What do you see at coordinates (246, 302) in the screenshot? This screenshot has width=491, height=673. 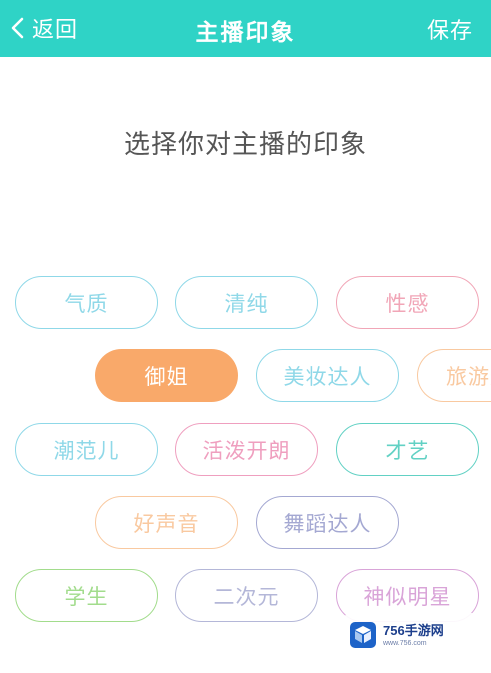 I see `tag-qingchun: 清纯` at bounding box center [246, 302].